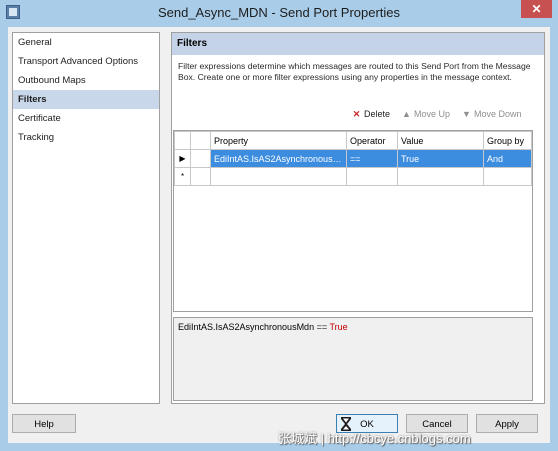  I want to click on column-header-group-by: Group by, so click(507, 140).